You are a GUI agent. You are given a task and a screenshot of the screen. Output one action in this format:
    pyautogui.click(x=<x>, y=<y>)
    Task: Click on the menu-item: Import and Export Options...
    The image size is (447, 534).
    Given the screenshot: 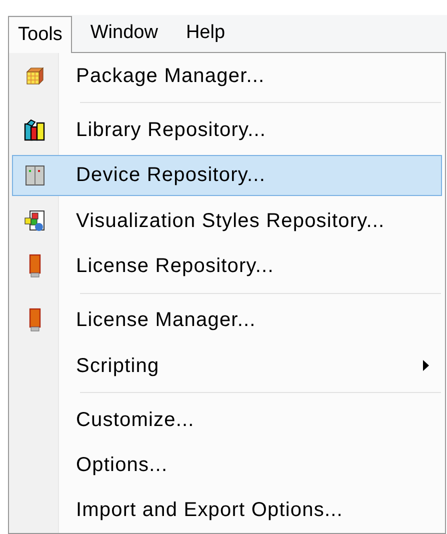 What is the action you would take?
    pyautogui.click(x=227, y=511)
    